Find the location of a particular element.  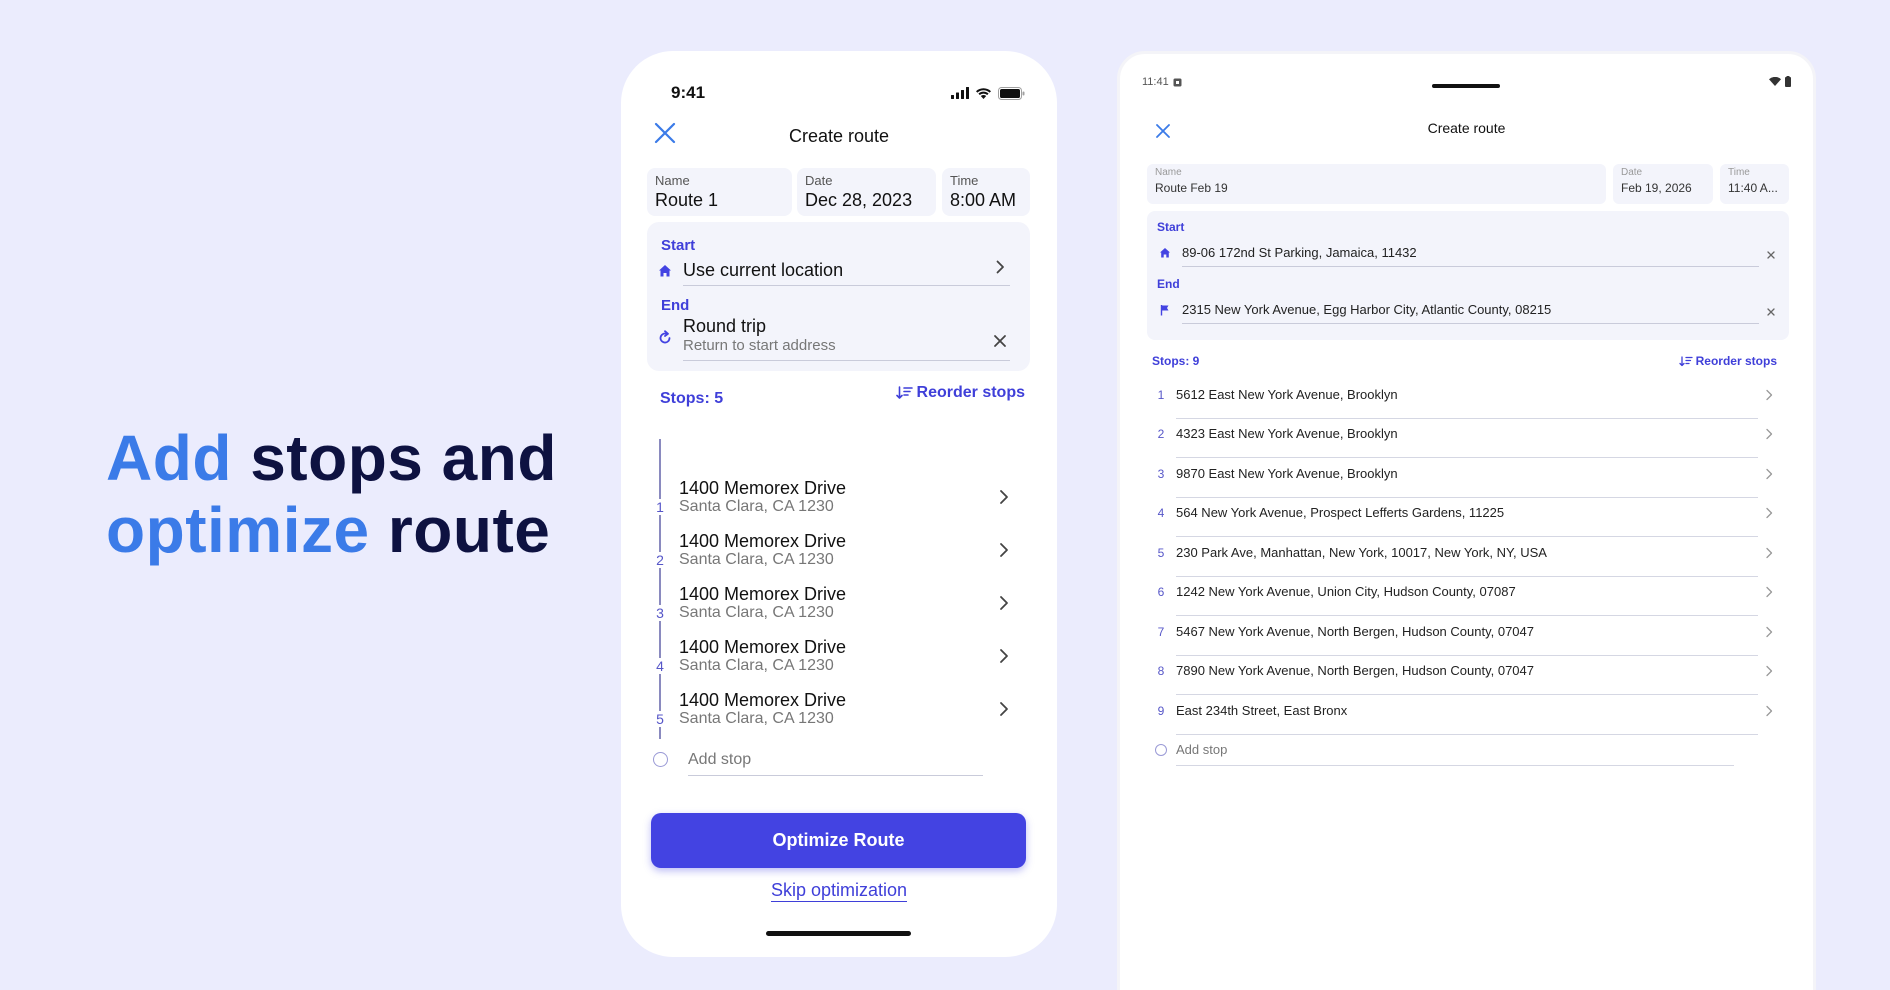

headline-line-1: Add stops and is located at coordinates (331, 458).